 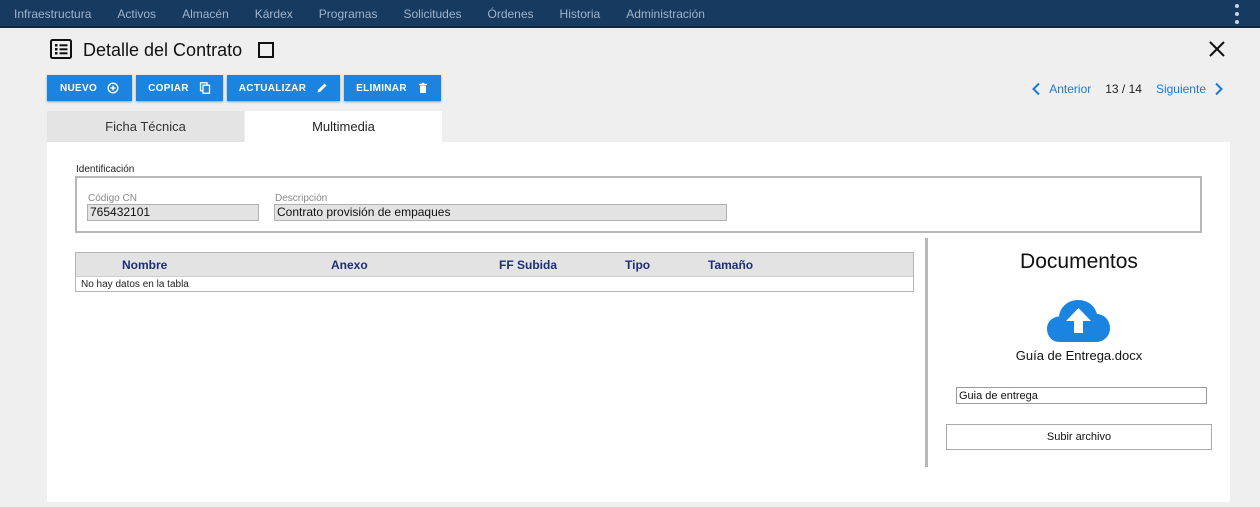 I want to click on record-count: 13 / 14, so click(x=1123, y=89).